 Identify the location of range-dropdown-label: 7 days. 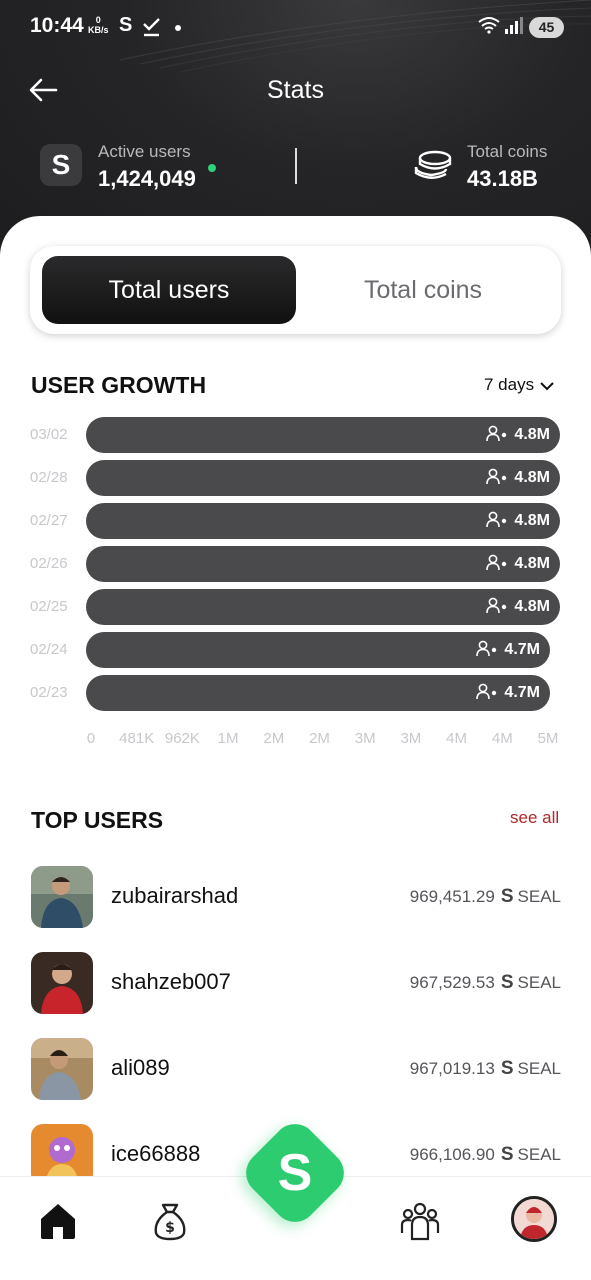
(509, 384).